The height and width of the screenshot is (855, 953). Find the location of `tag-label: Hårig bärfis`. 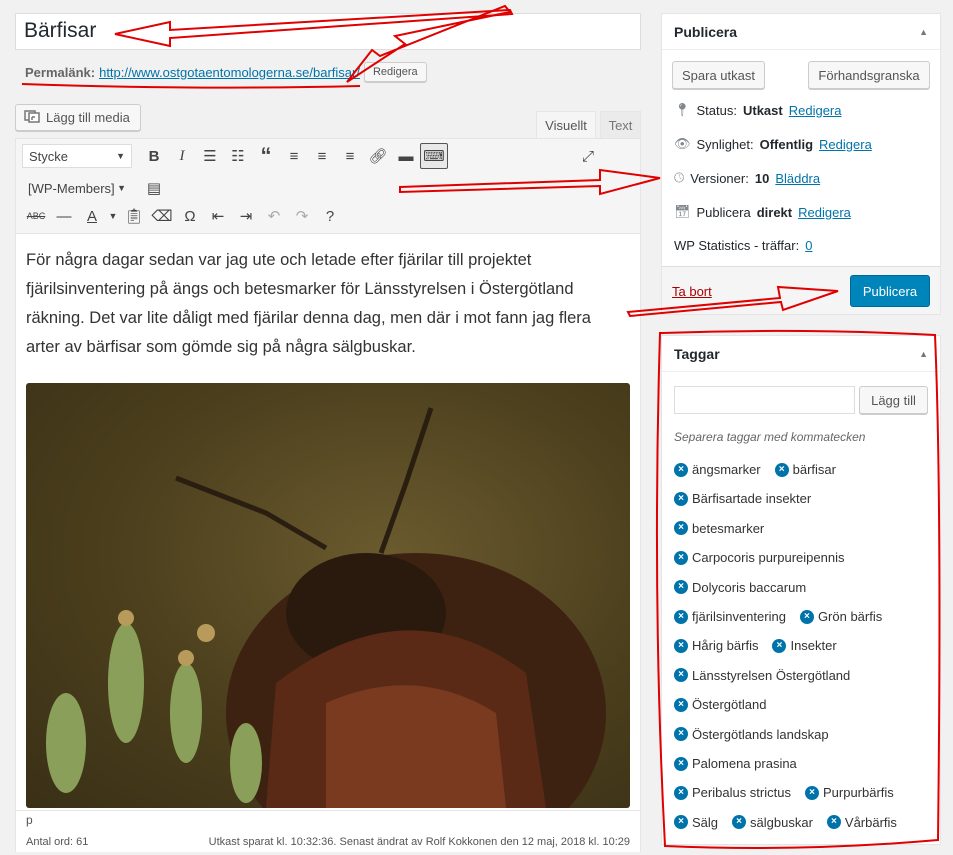

tag-label: Hårig bärfis is located at coordinates (725, 646).